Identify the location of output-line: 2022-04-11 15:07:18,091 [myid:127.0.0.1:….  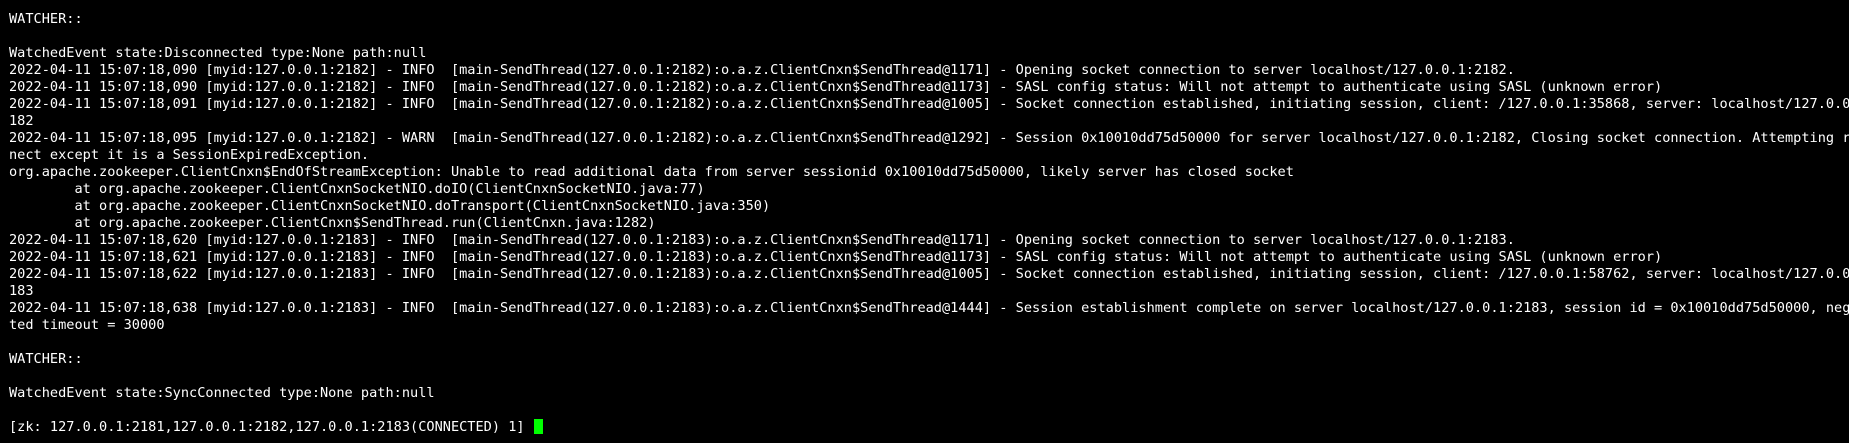
(929, 104).